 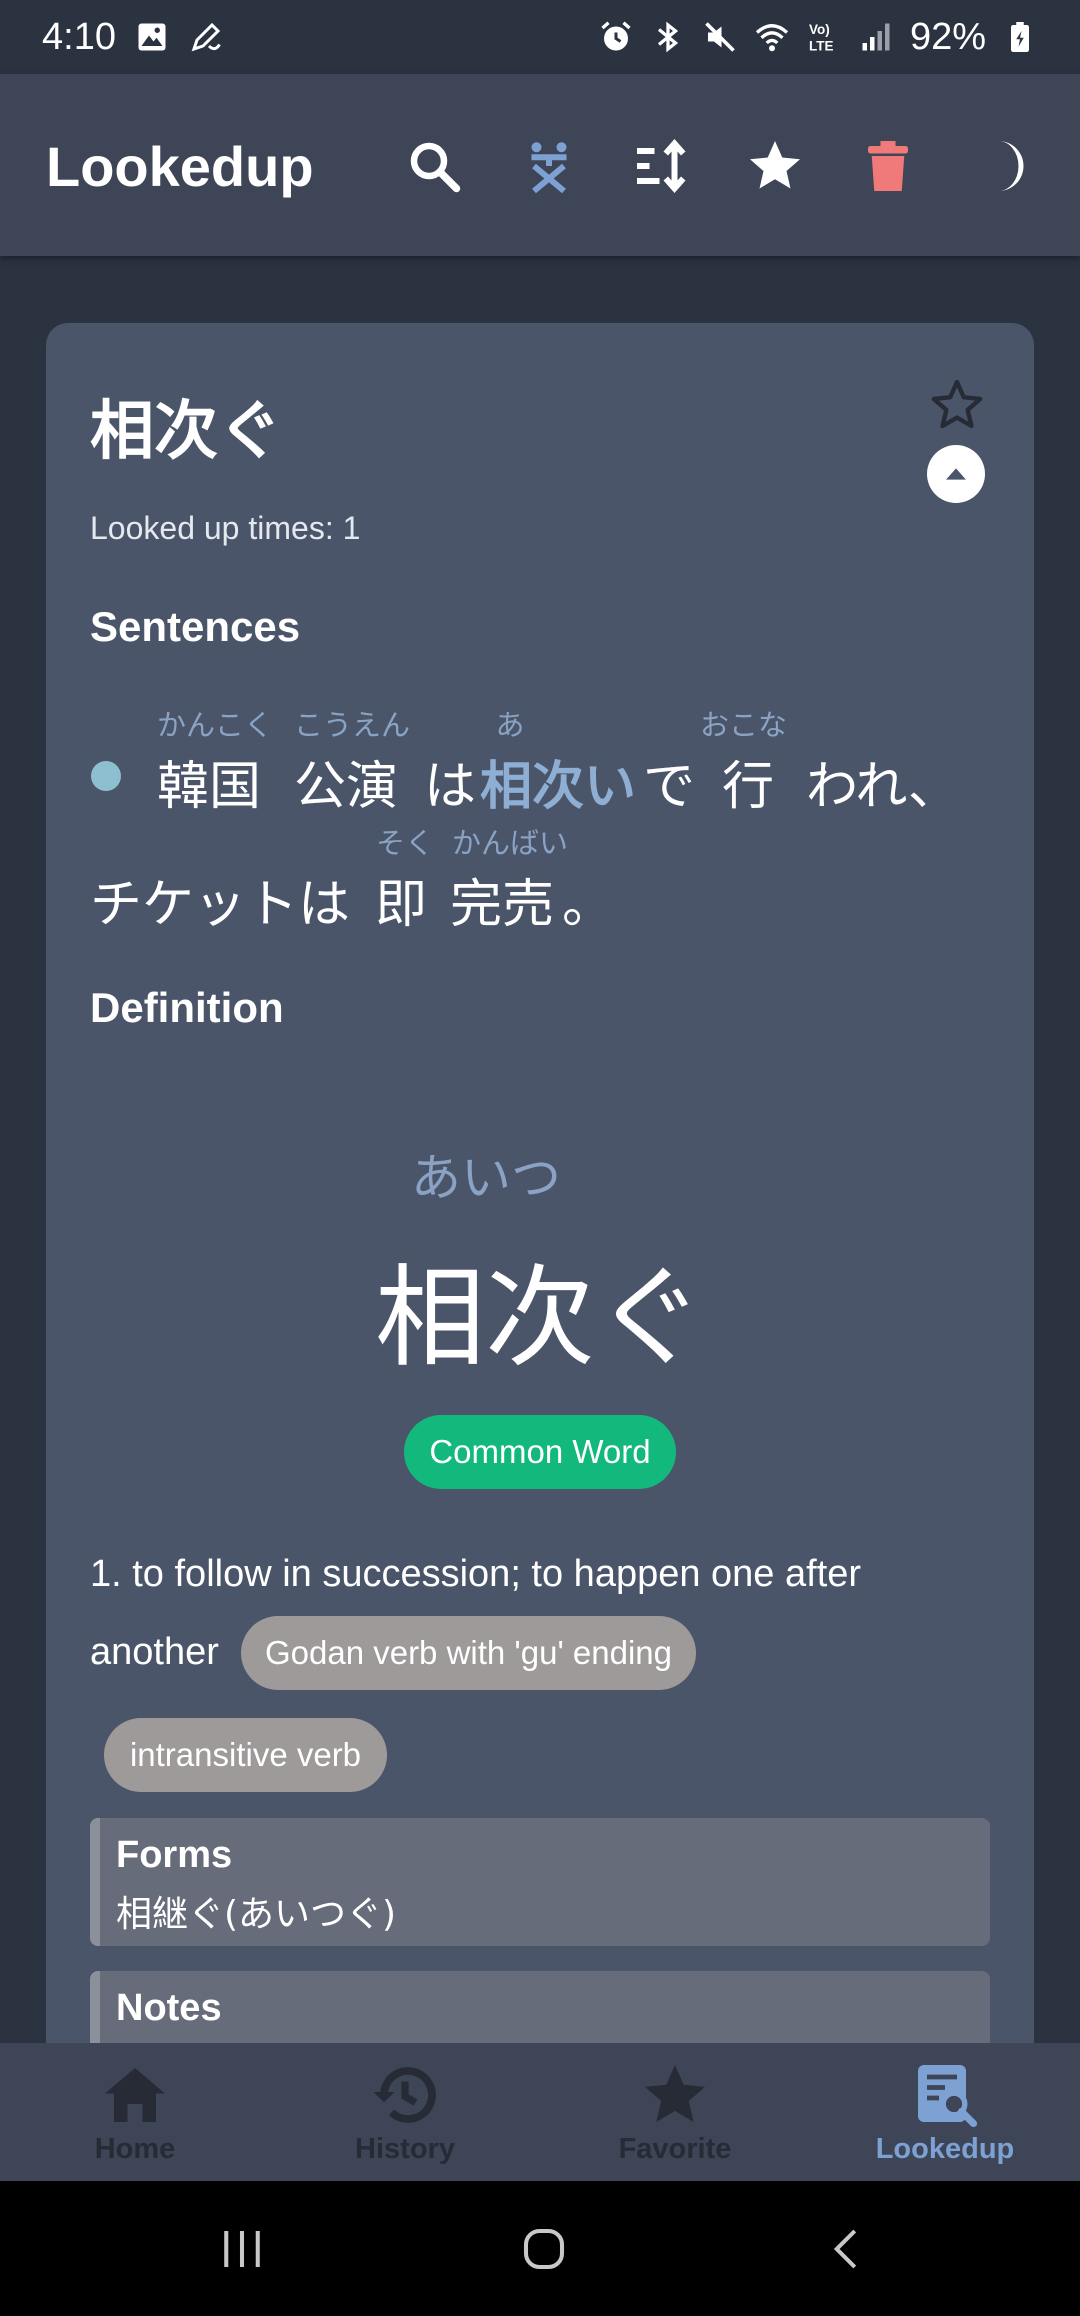 I want to click on svg-text: LTE, so click(x=821, y=46).